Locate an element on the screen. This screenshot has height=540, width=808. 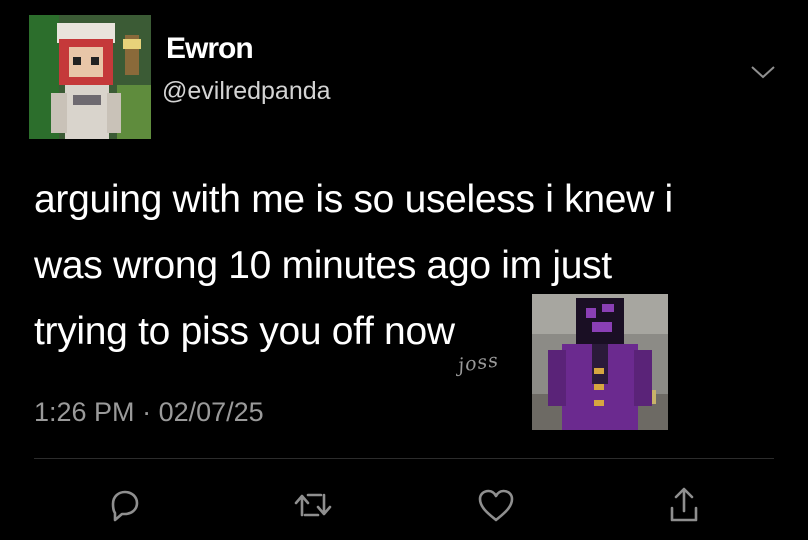
retweet-button is located at coordinates (313, 505).